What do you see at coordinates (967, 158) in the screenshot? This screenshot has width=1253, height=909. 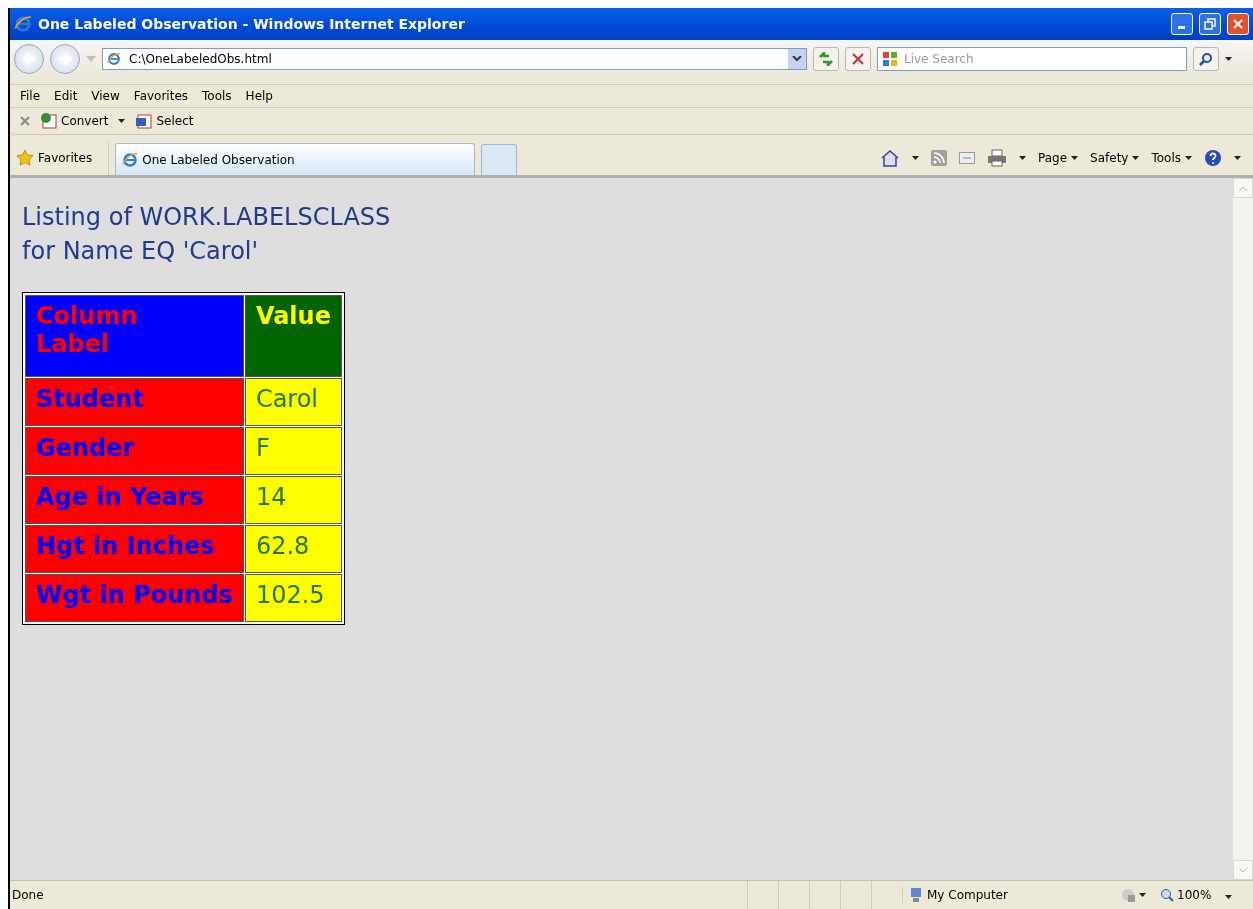 I see `mail-icon` at bounding box center [967, 158].